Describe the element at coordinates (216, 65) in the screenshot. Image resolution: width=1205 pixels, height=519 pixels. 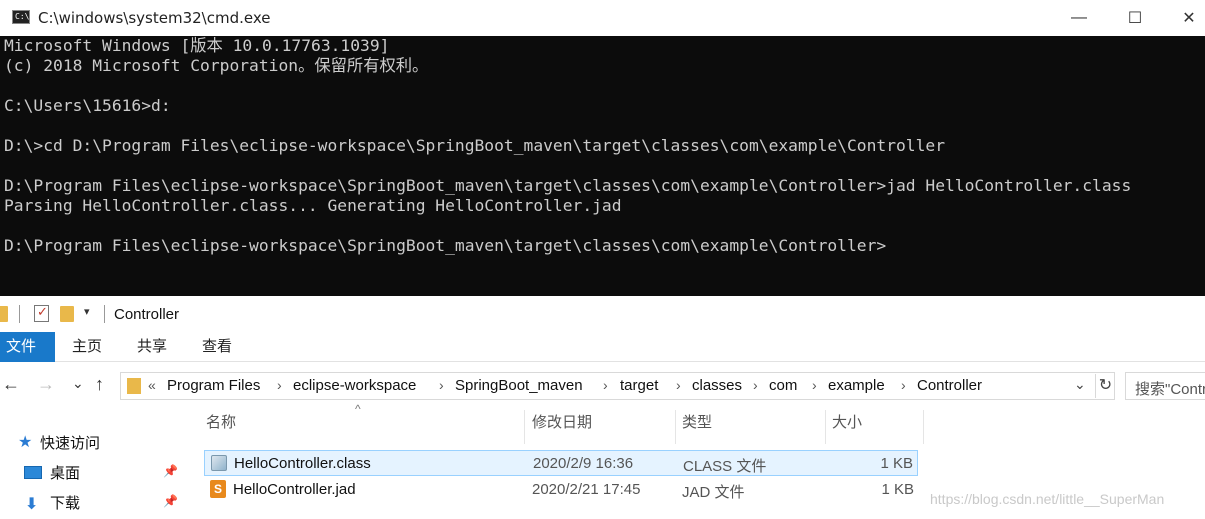
I see `console-line: (c) 2018 Microsoft Corporation。保留所有权利。` at that location.